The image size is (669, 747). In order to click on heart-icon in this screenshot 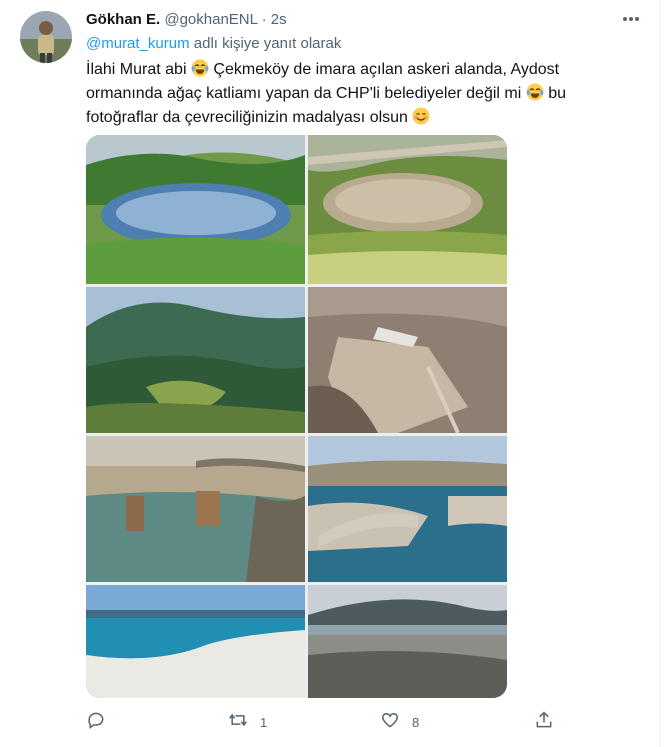, I will do `click(390, 722)`.